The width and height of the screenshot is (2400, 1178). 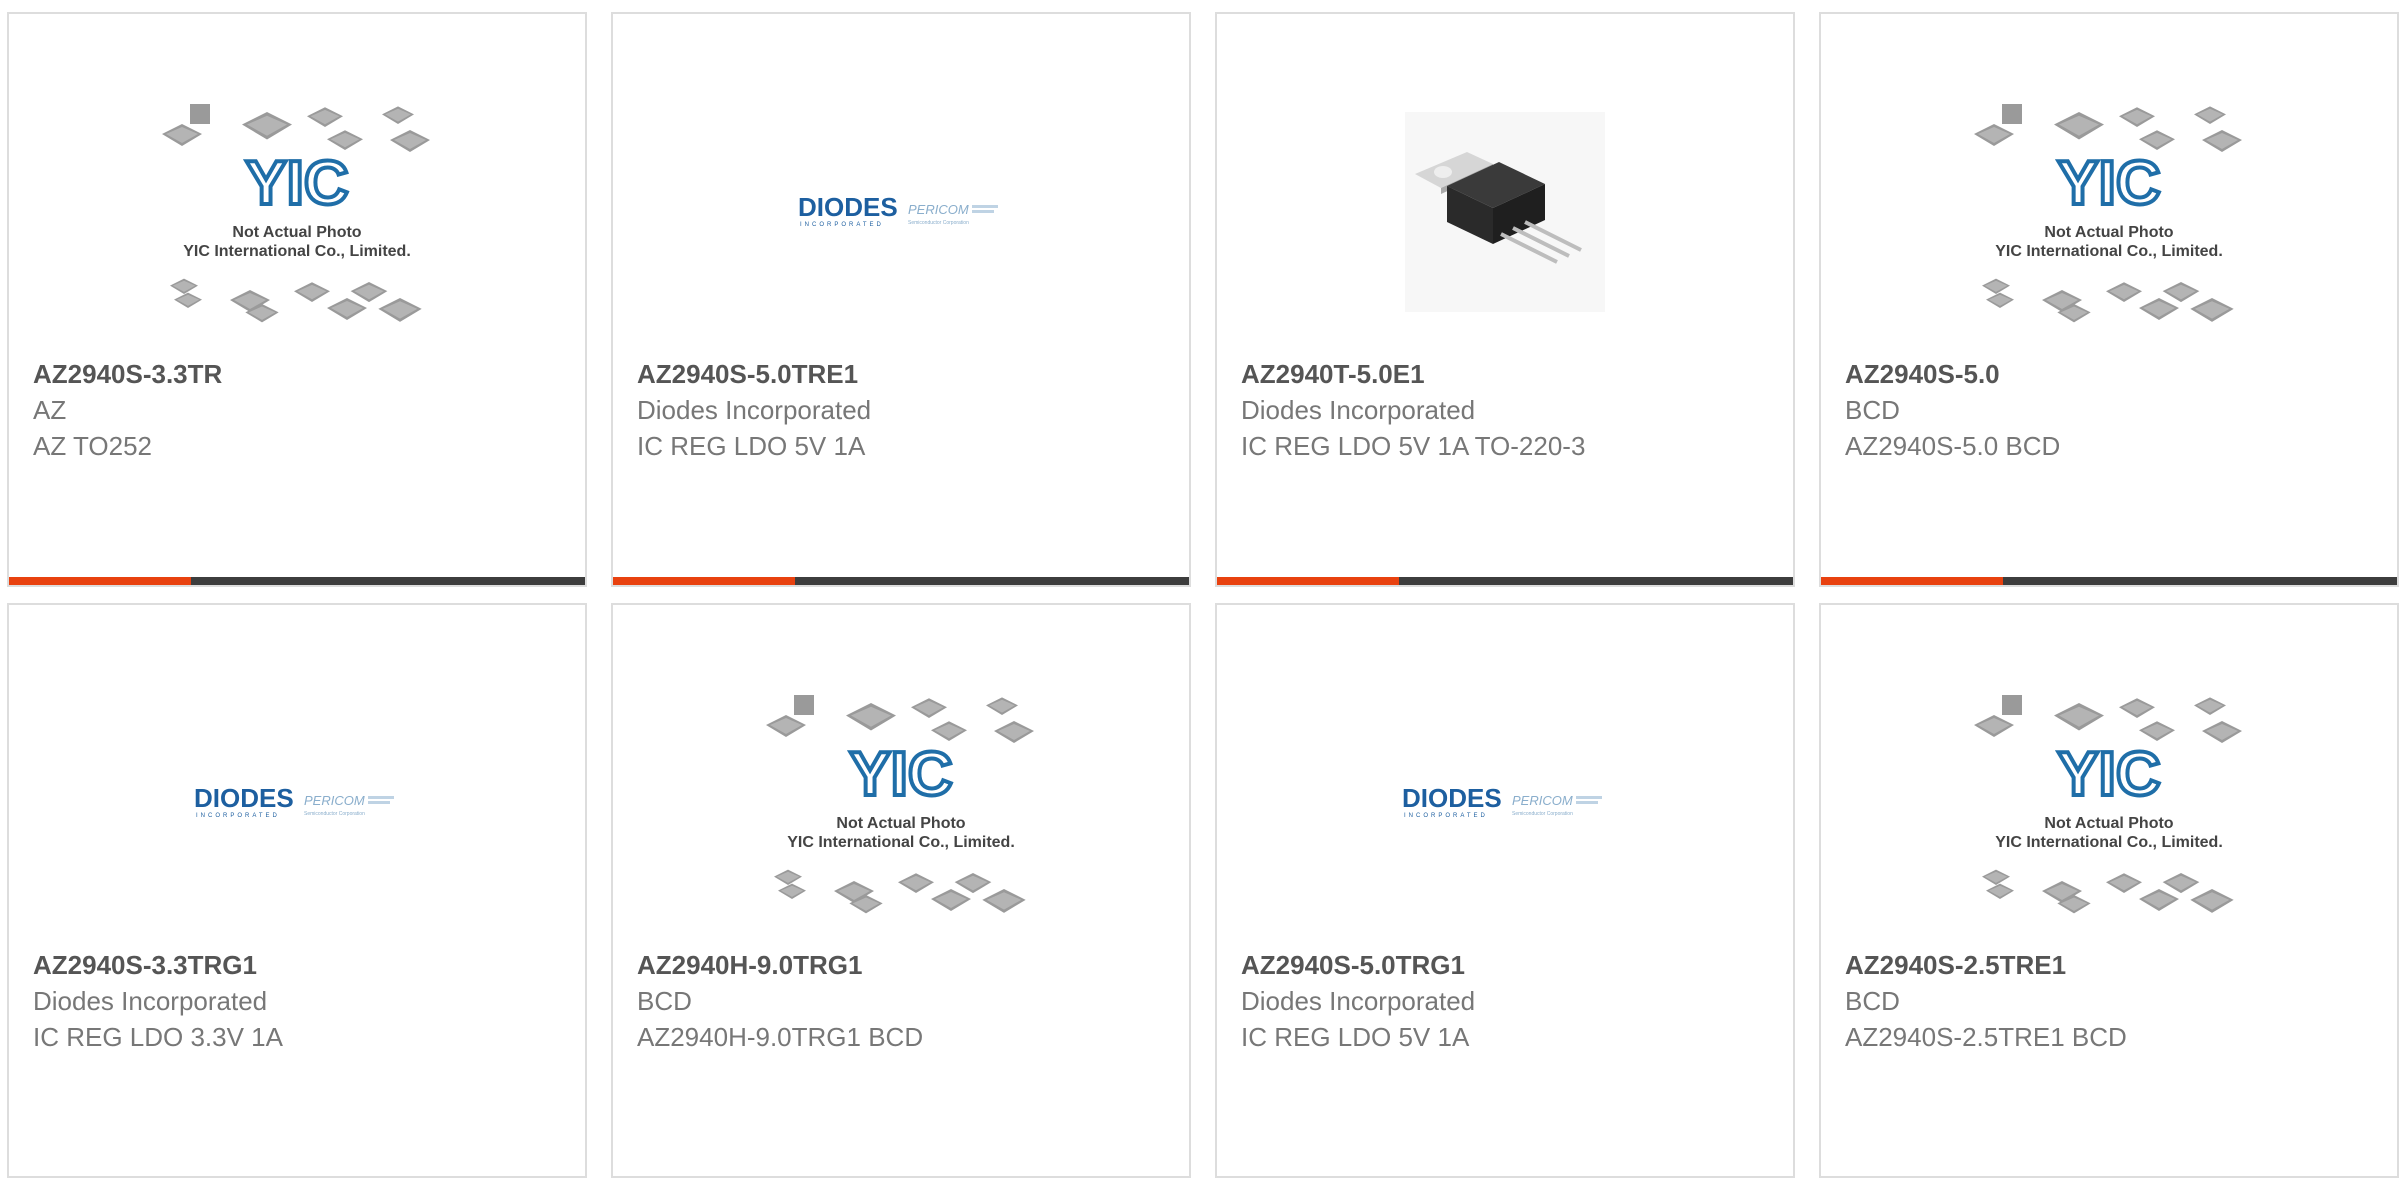 I want to click on product-description: AZ TO252, so click(x=92, y=446).